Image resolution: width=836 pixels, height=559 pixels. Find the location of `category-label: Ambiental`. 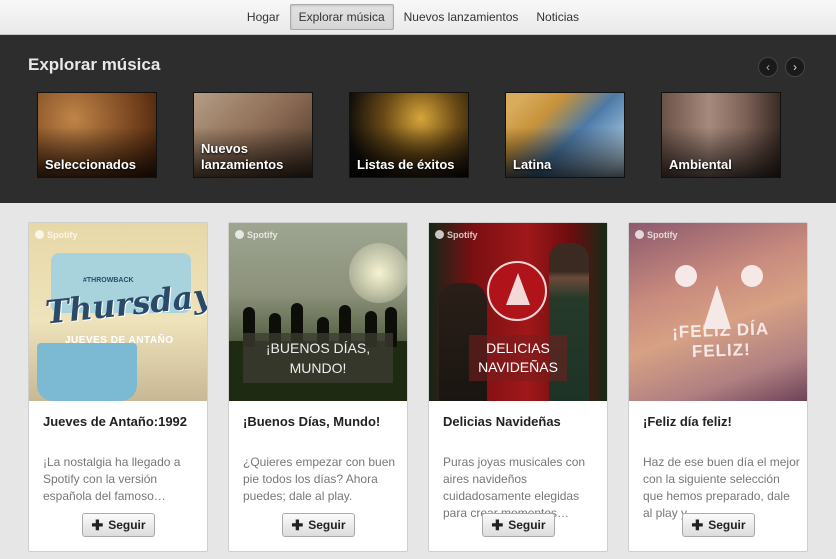

category-label: Ambiental is located at coordinates (700, 164).